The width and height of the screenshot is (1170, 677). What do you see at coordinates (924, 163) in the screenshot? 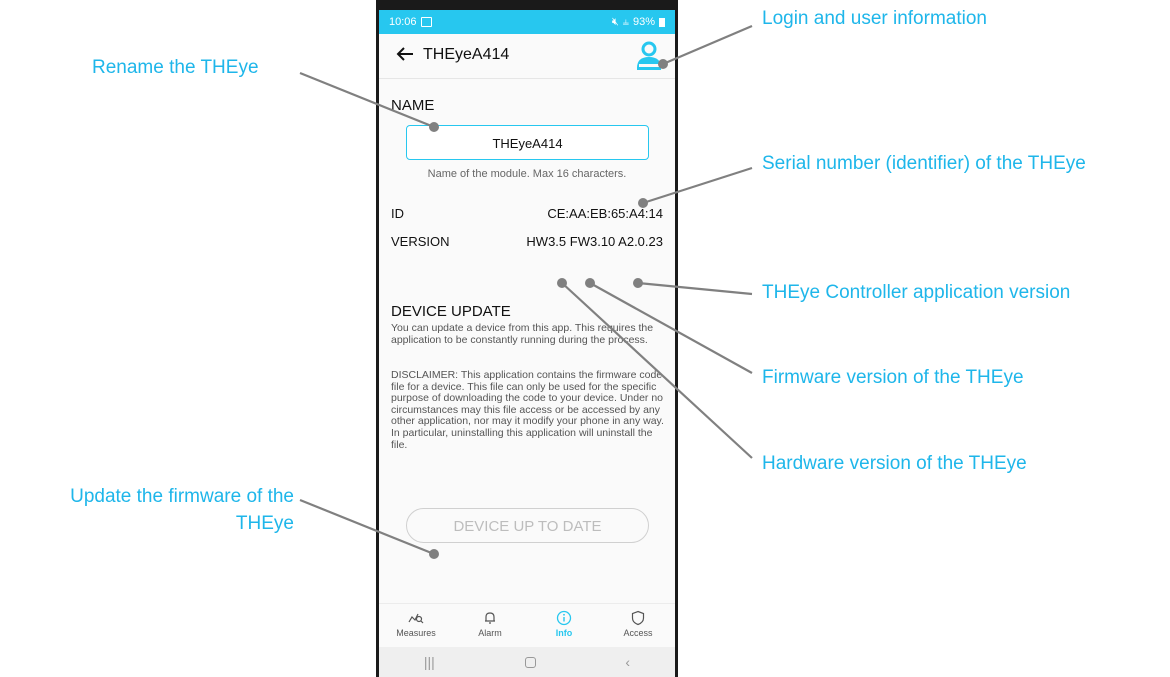
I see `callout-serial: Serial number (identifier) of the THEye` at bounding box center [924, 163].